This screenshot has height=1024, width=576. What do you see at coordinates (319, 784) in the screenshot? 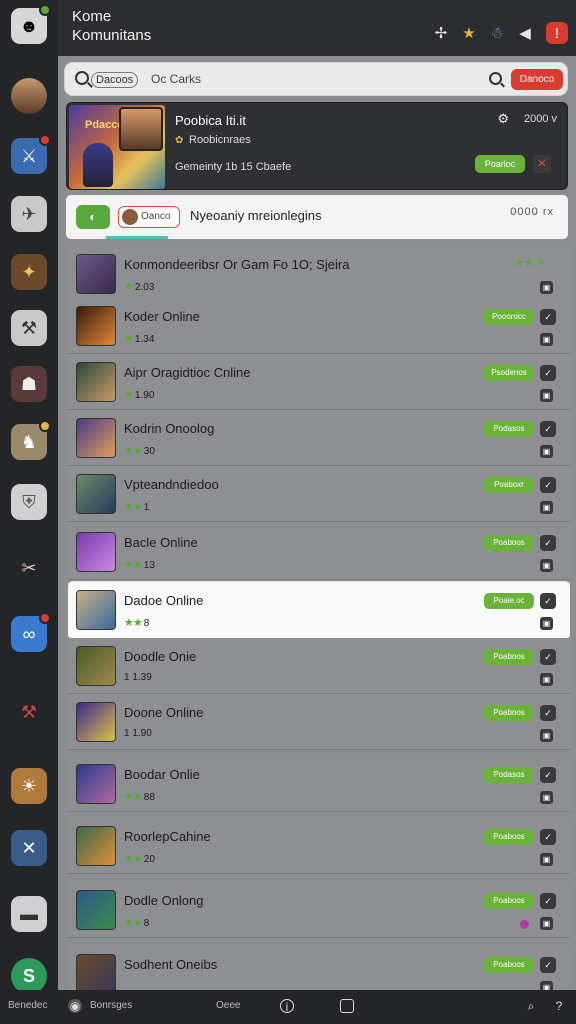
I see `list-item: Boodar Onlie ★★ 88 Podasos ✓ ▣` at bounding box center [319, 784].